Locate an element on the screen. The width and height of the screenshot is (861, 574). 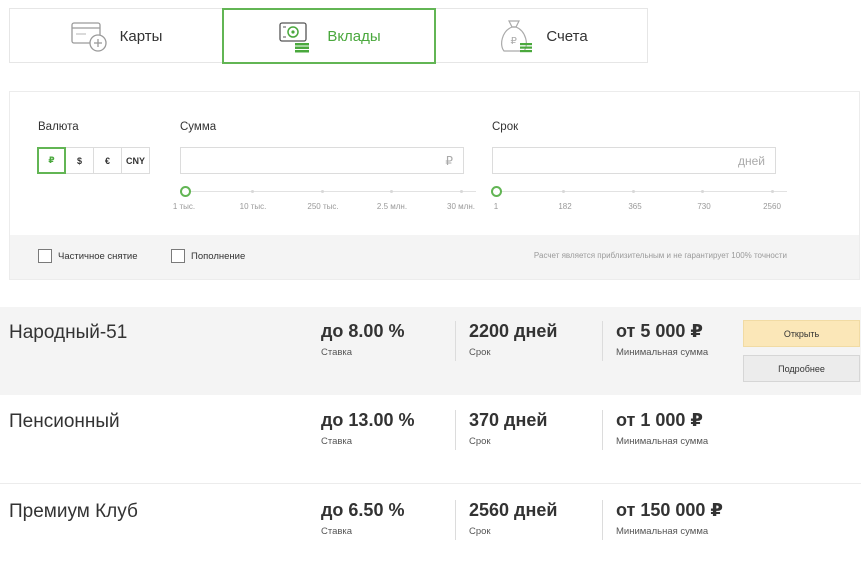
card-icon is located at coordinates (89, 36).